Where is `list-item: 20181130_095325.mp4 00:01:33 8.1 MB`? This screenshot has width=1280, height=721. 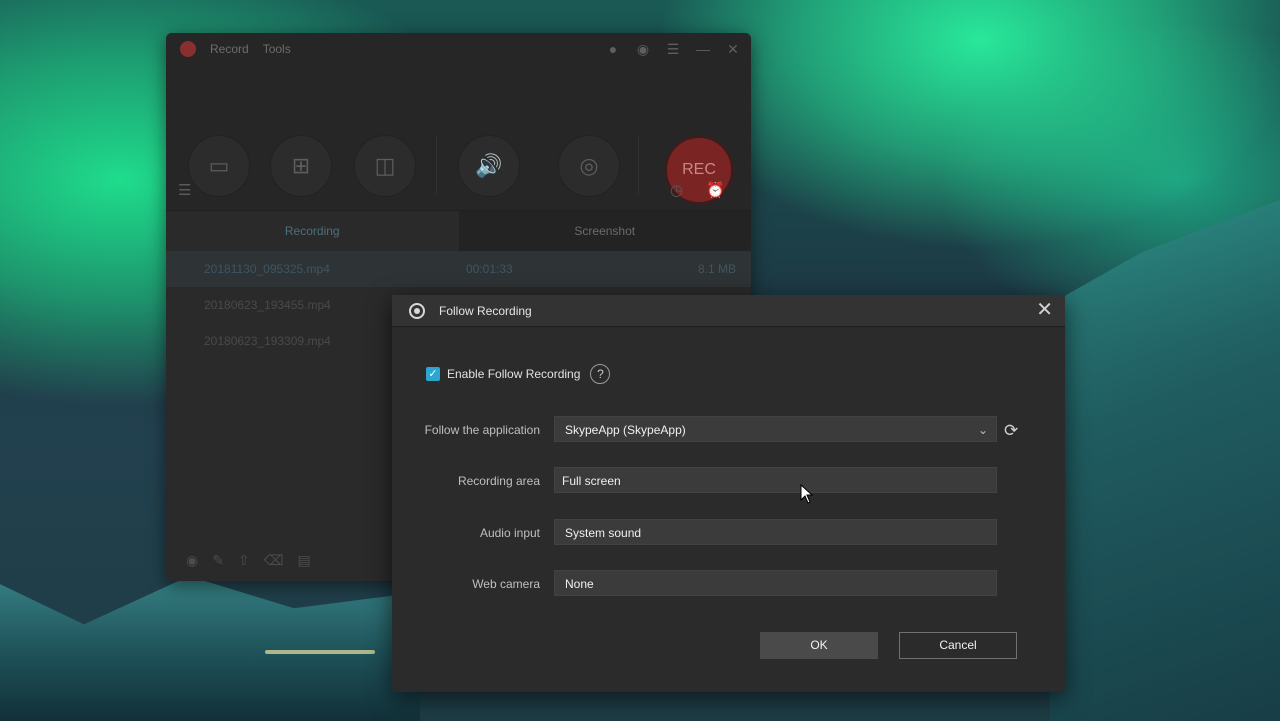
list-item: 20181130_095325.mp4 00:01:33 8.1 MB is located at coordinates (458, 269).